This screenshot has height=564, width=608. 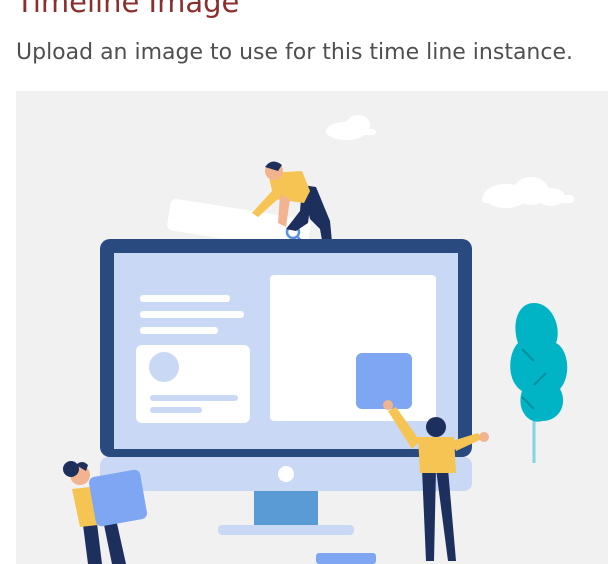 What do you see at coordinates (128, 9) in the screenshot?
I see `section-title: Timeline Image` at bounding box center [128, 9].